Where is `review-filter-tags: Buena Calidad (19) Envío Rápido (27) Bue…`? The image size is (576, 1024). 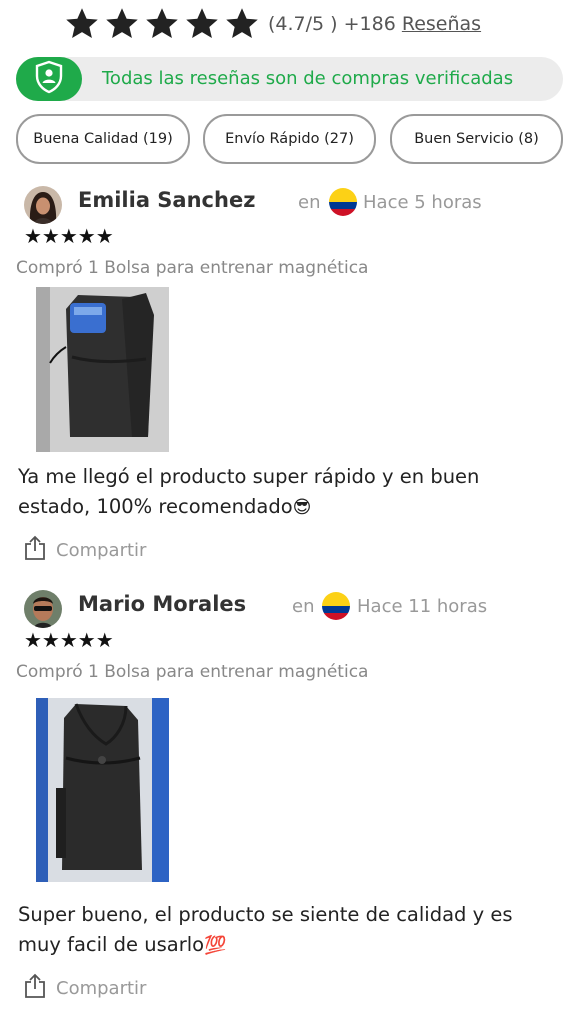
review-filter-tags: Buena Calidad (19) Envío Rápido (27) Bue… is located at coordinates (289, 139).